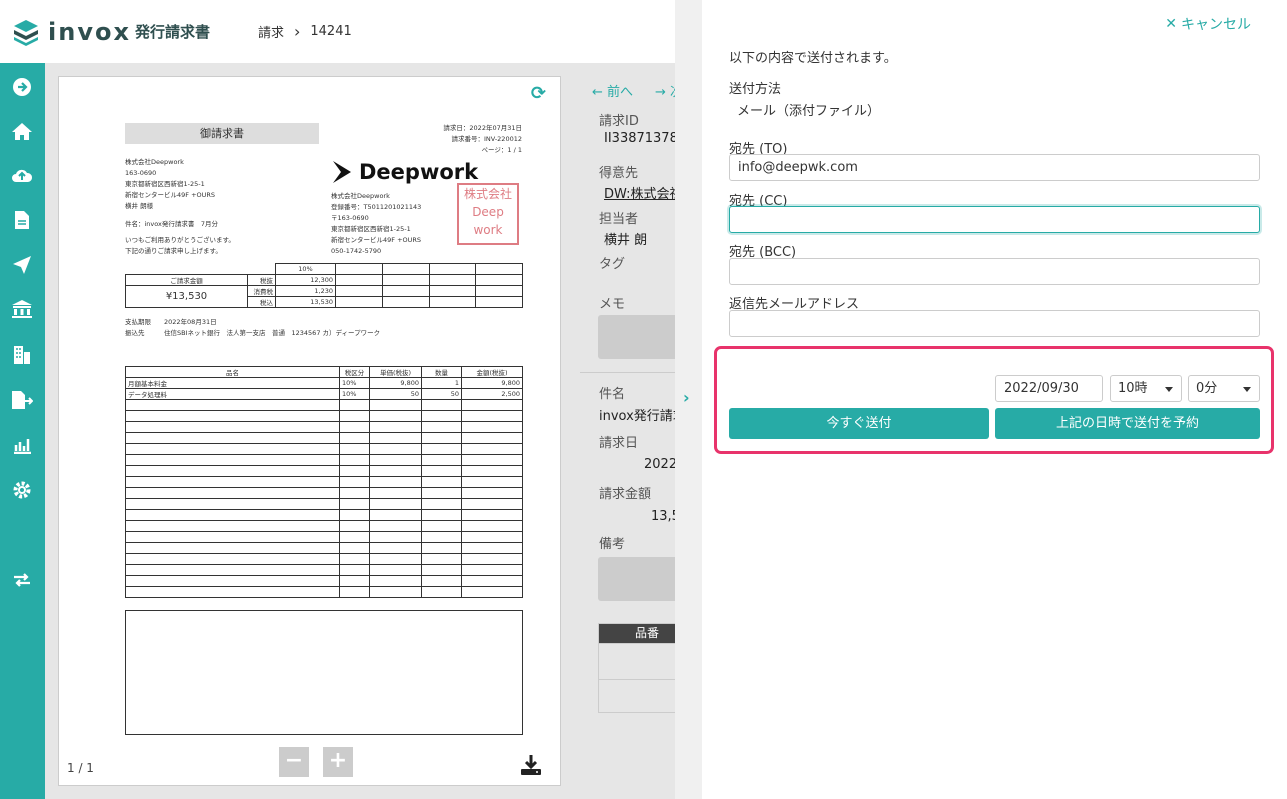  I want to click on memo-box, so click(636, 337).